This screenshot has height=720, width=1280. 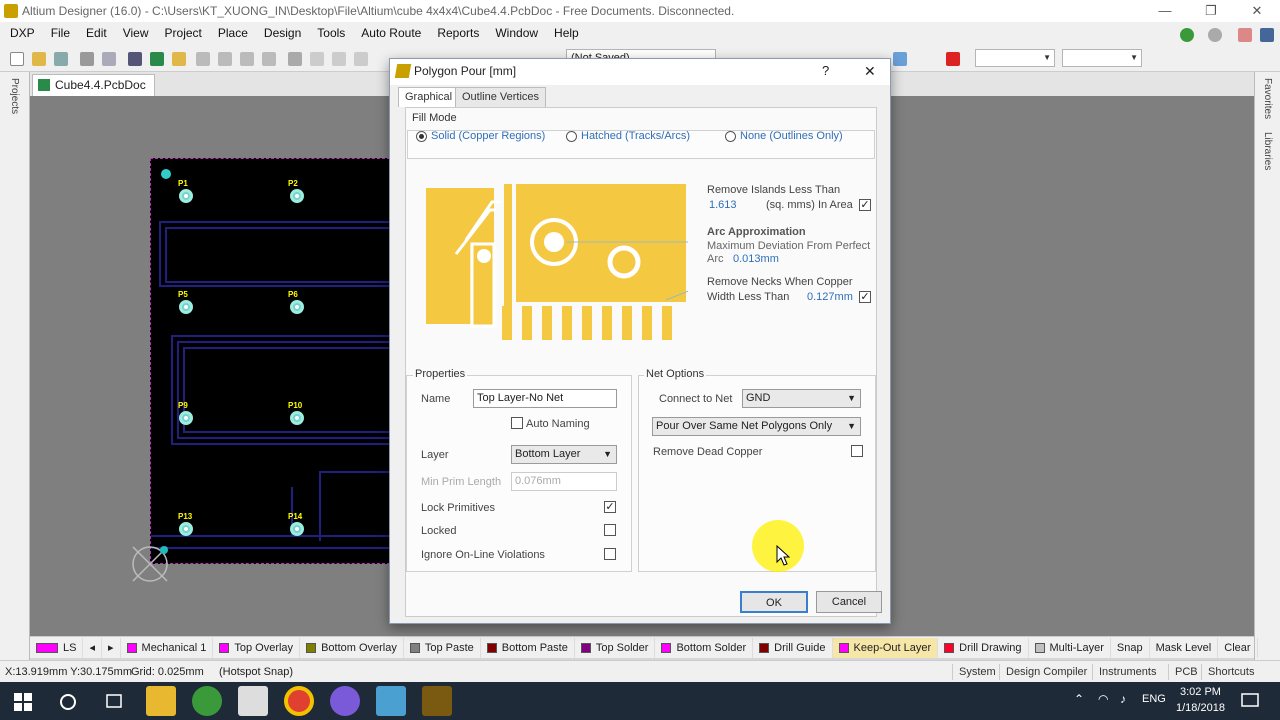 What do you see at coordinates (516, 33) in the screenshot?
I see `menu-window: Window` at bounding box center [516, 33].